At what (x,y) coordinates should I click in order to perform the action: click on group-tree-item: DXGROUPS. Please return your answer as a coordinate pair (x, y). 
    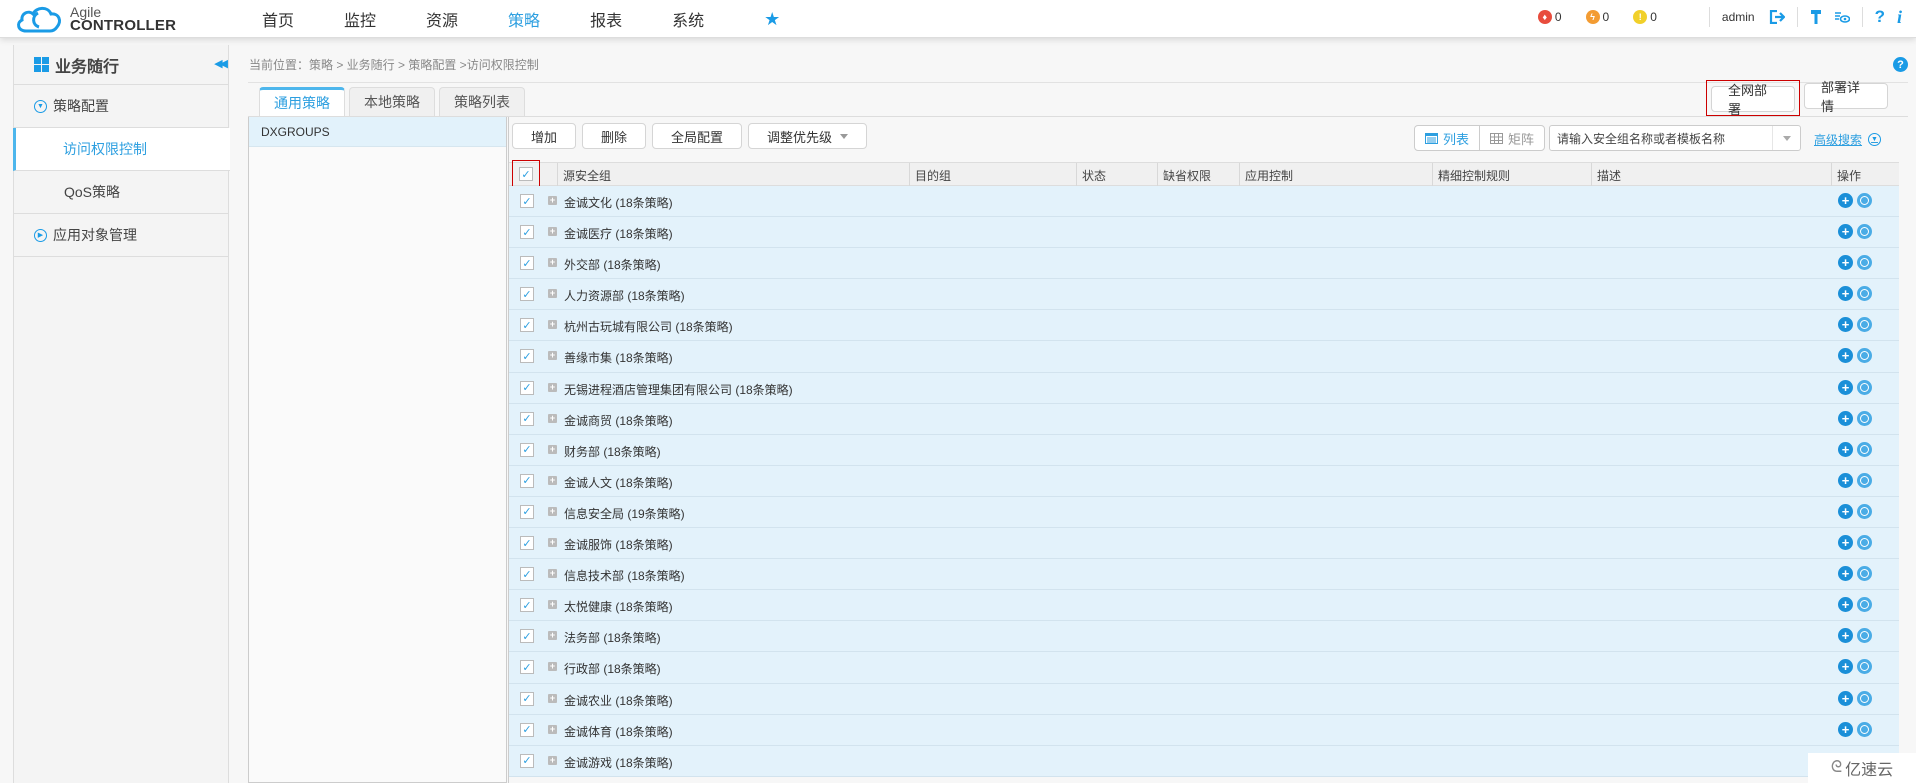
    Looking at the image, I should click on (377, 132).